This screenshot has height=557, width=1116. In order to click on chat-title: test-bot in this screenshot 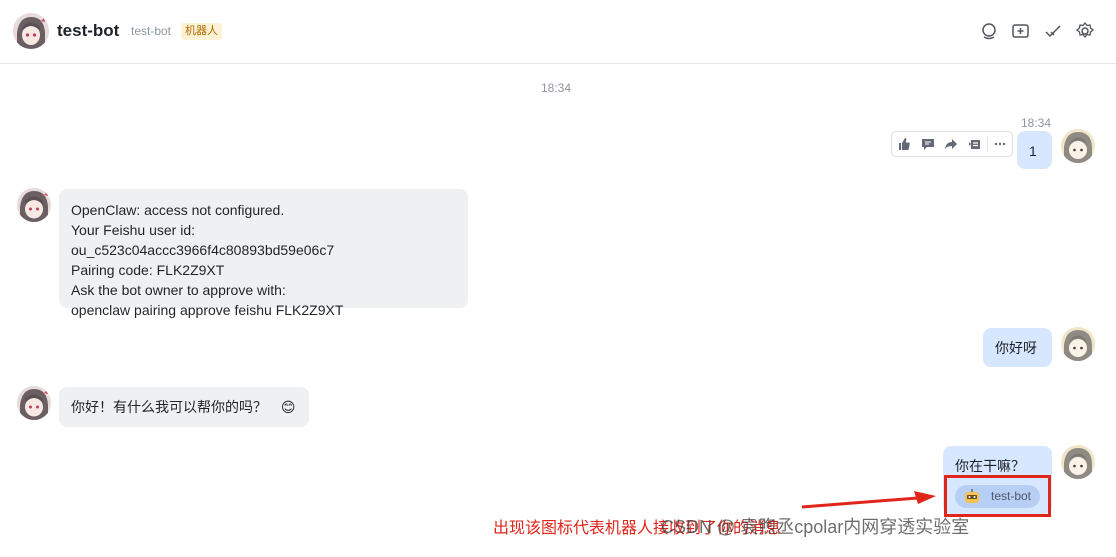, I will do `click(88, 30)`.